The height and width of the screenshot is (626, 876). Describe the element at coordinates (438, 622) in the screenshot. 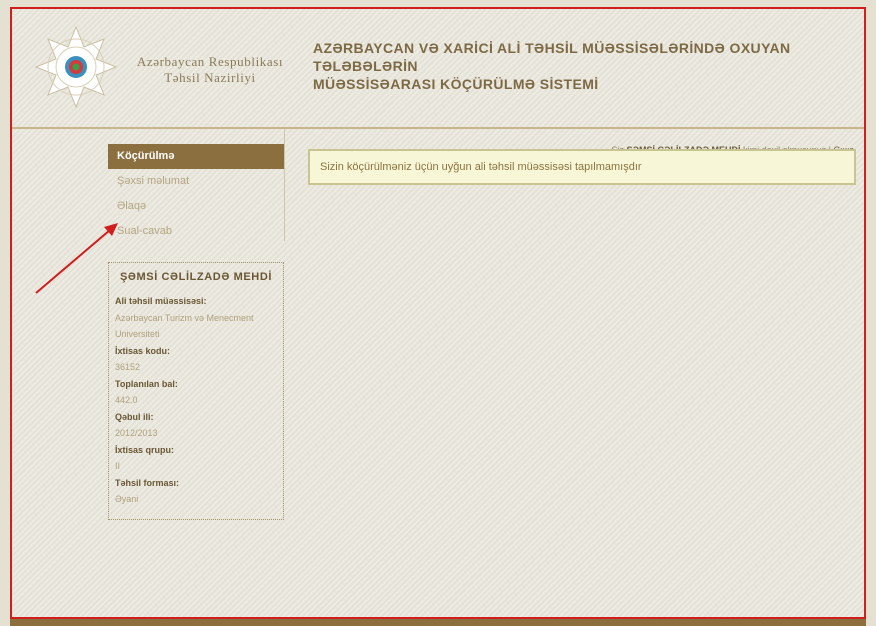

I see `footer-bar` at that location.